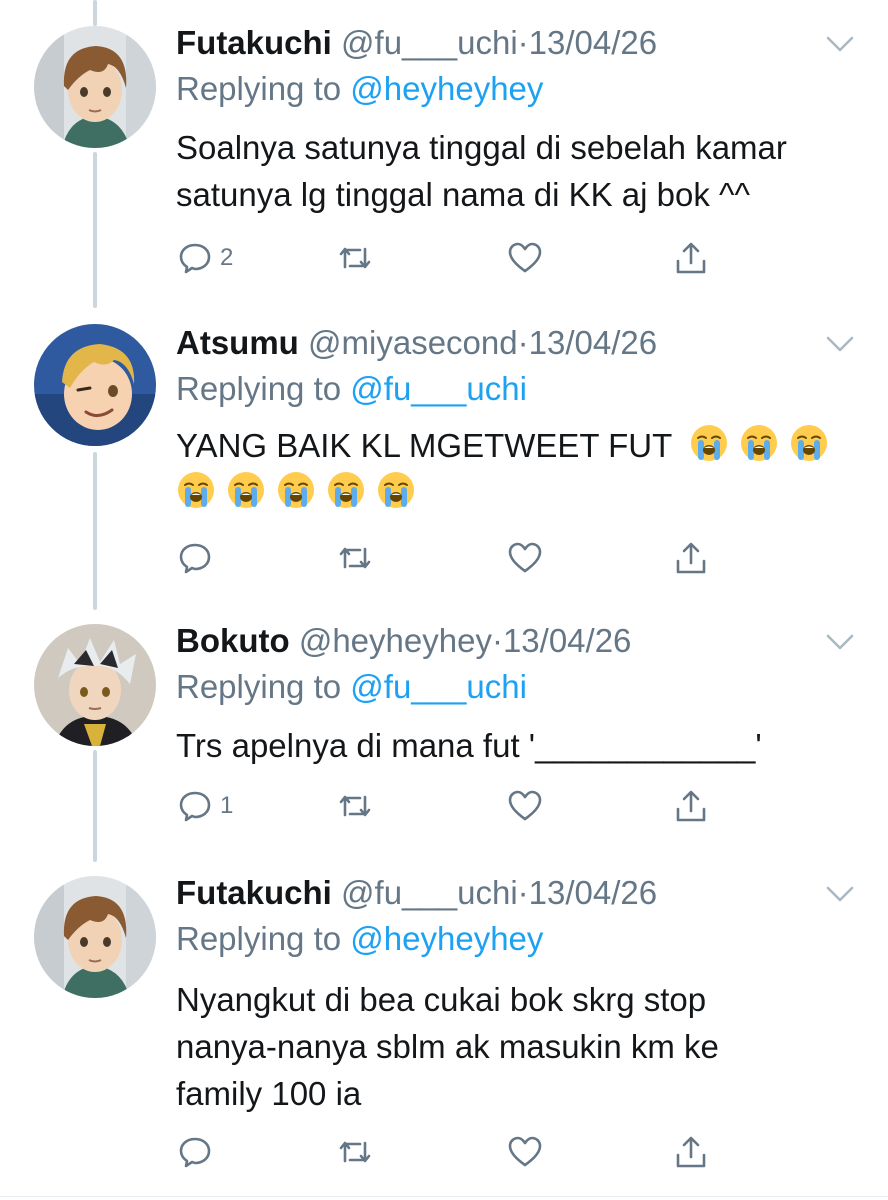 The height and width of the screenshot is (1200, 888). What do you see at coordinates (456, 806) in the screenshot?
I see `action-bar: 1` at bounding box center [456, 806].